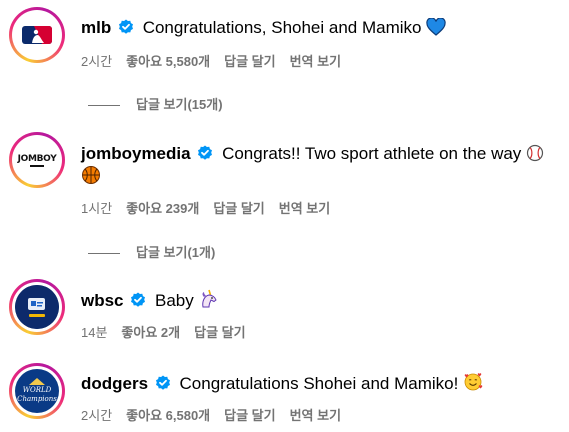  Describe the element at coordinates (174, 300) in the screenshot. I see `comment-text: Baby` at that location.